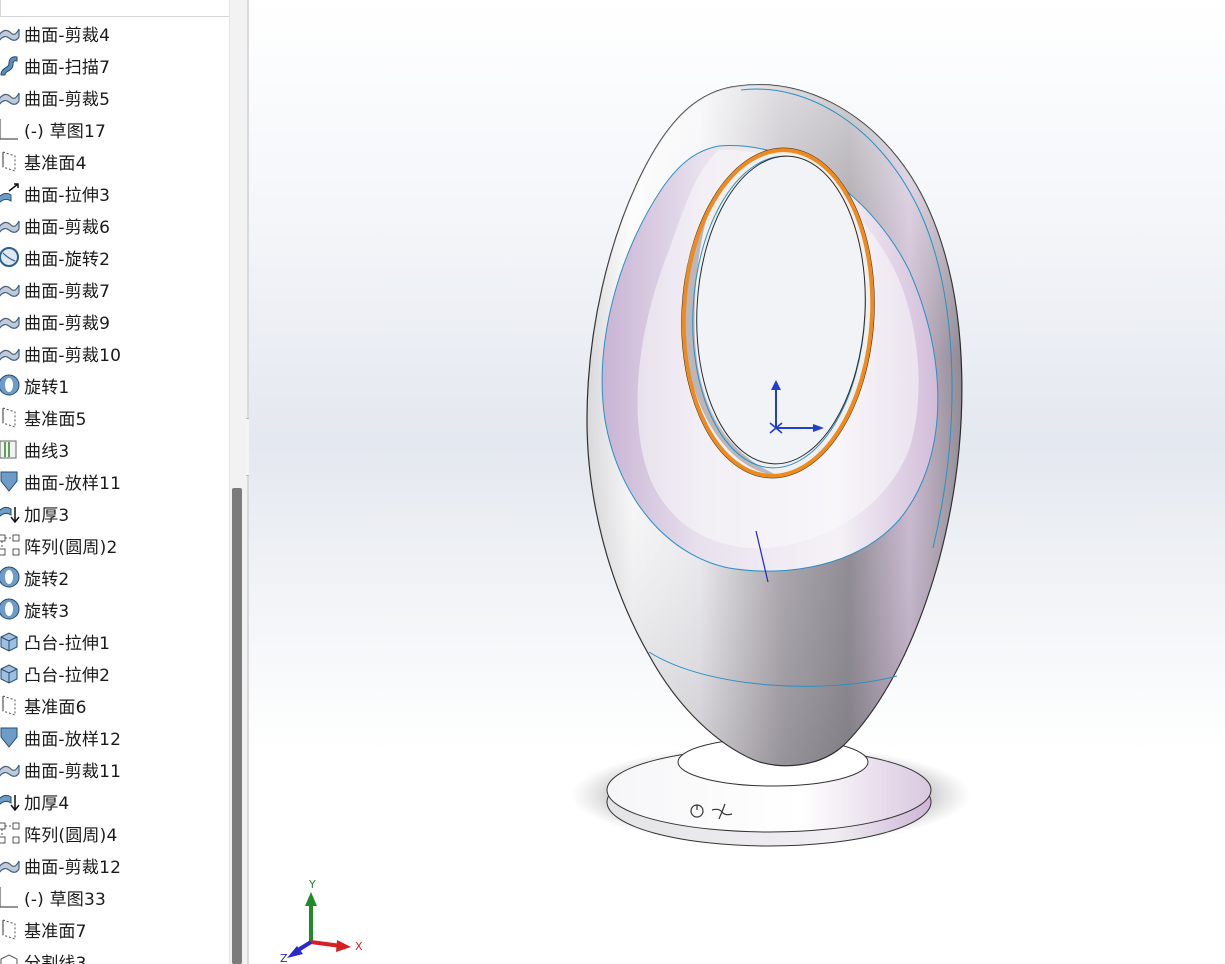 The width and height of the screenshot is (1225, 964). Describe the element at coordinates (55, 419) in the screenshot. I see `tree-item-label: 基准面5` at that location.